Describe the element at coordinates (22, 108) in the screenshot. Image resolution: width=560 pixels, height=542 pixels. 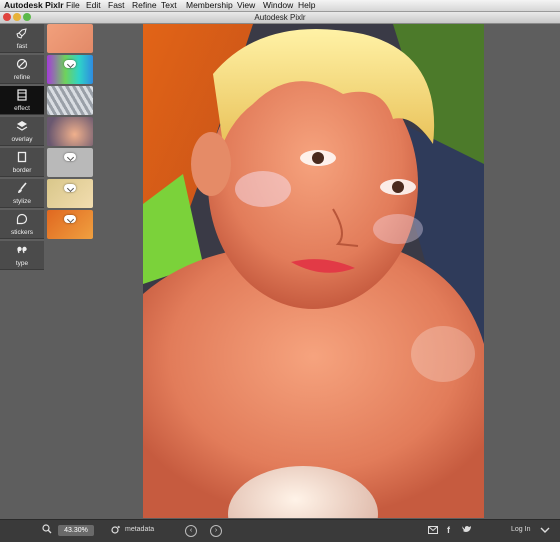
I see `tool-effect-label: effect` at that location.